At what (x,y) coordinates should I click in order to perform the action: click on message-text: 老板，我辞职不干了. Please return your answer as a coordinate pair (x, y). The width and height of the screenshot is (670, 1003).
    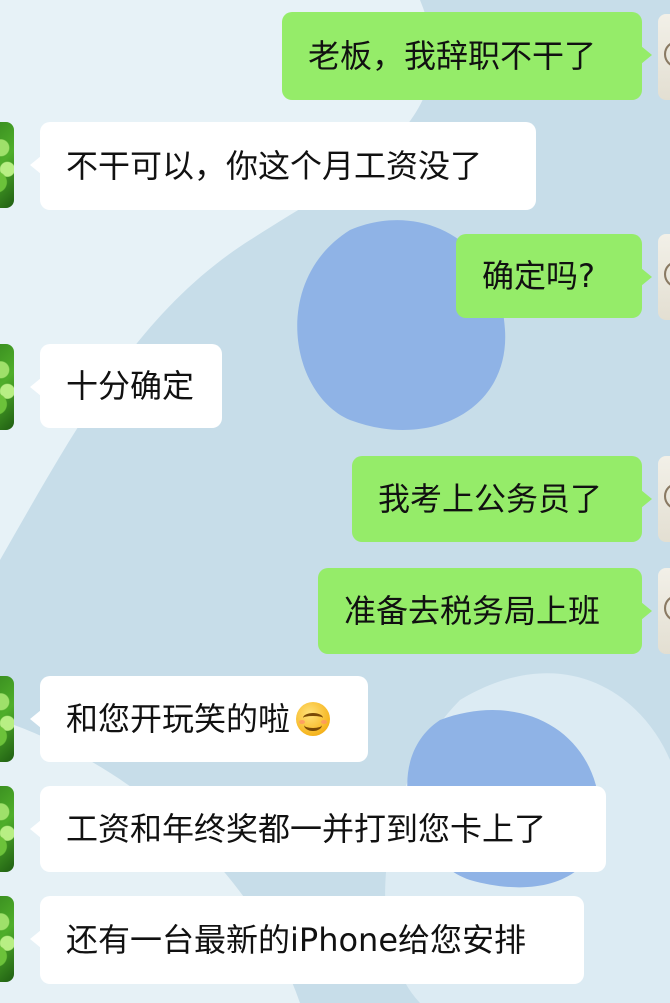
    Looking at the image, I should click on (452, 56).